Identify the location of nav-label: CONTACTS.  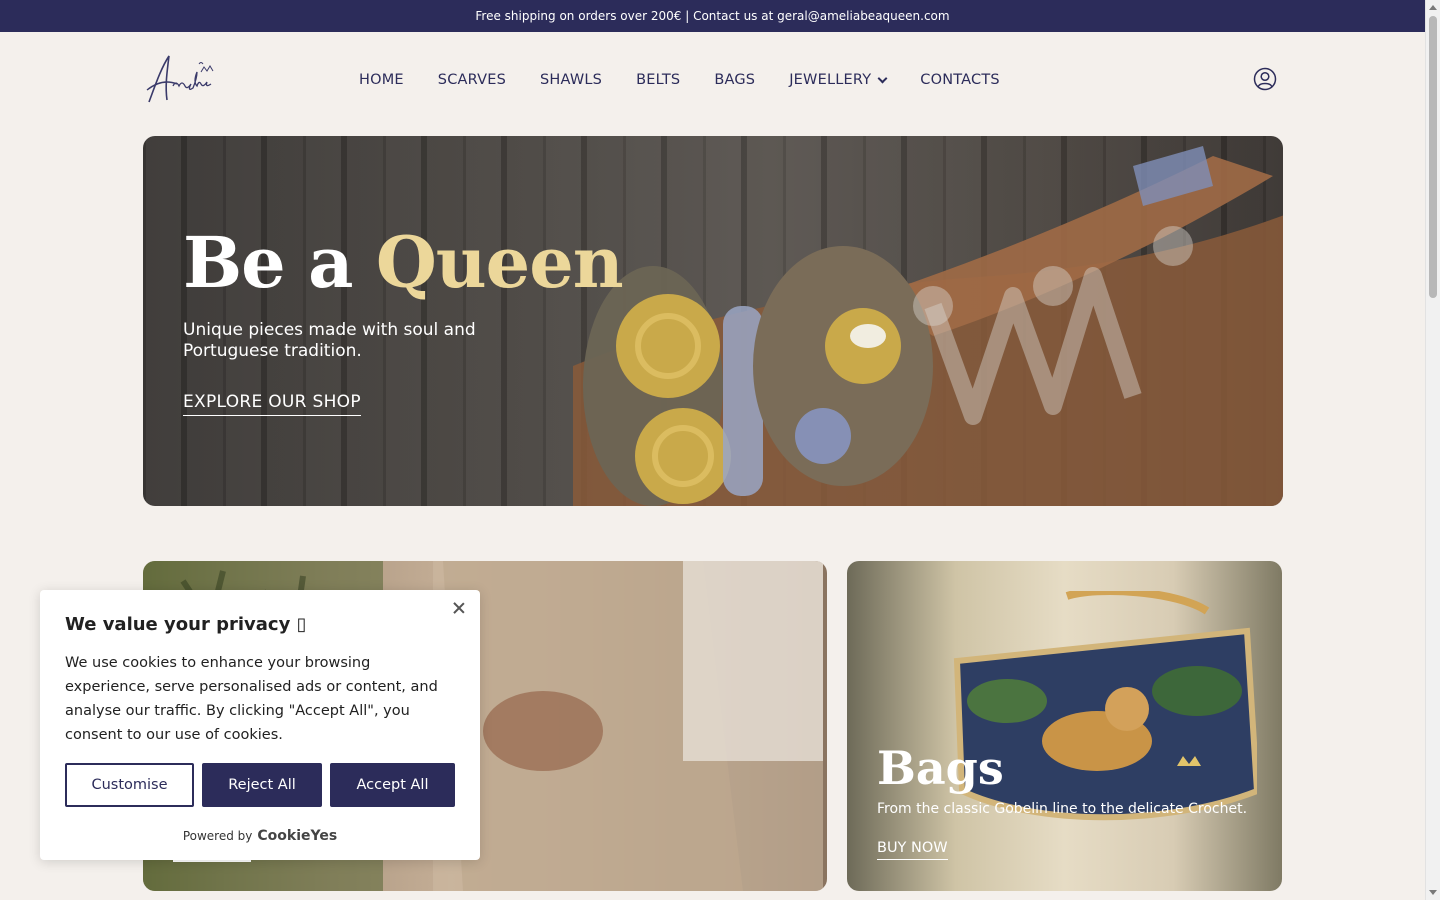
(960, 80).